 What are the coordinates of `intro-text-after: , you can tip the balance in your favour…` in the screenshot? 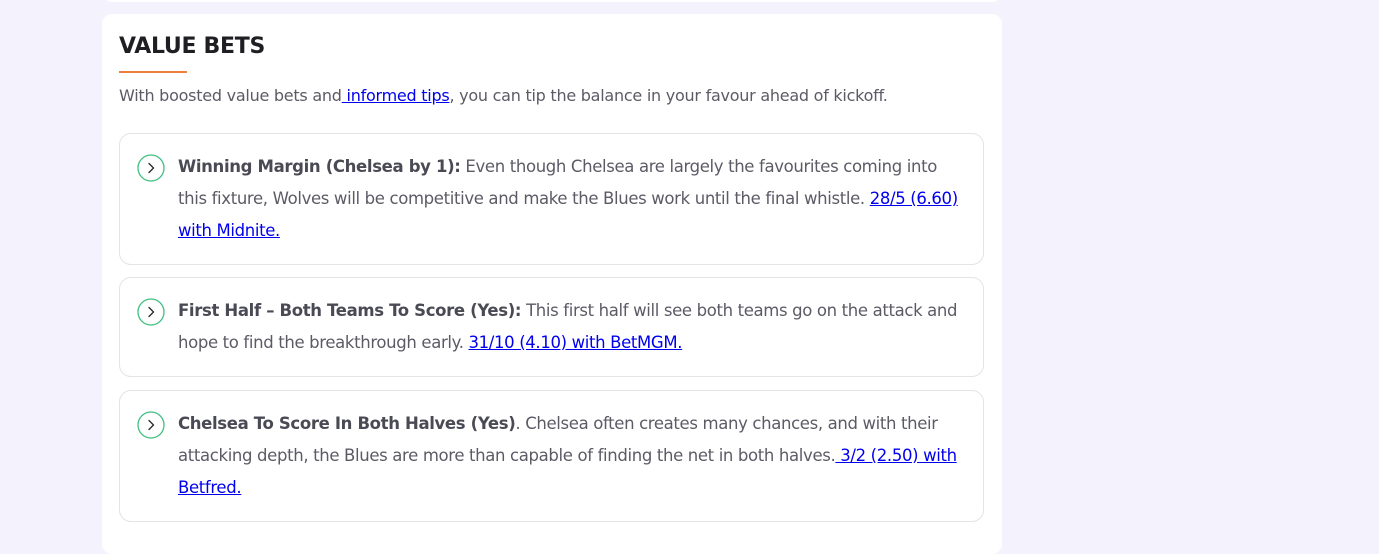 It's located at (668, 95).